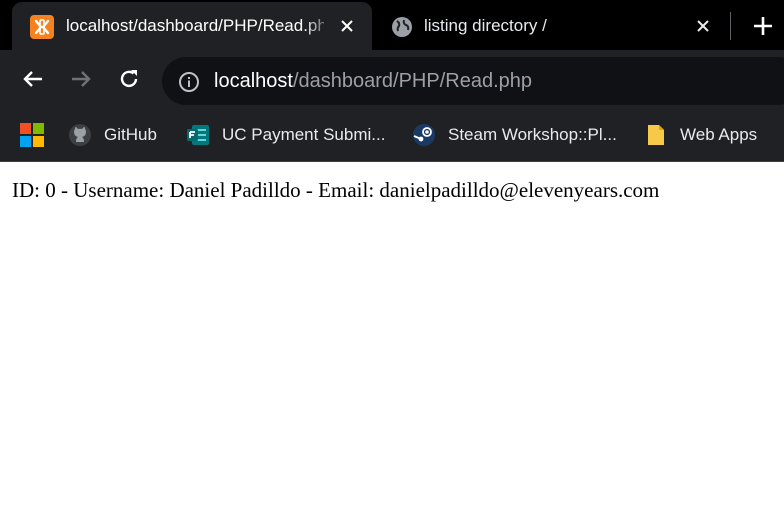  Describe the element at coordinates (32, 135) in the screenshot. I see `microsoft-apps-icon` at that location.